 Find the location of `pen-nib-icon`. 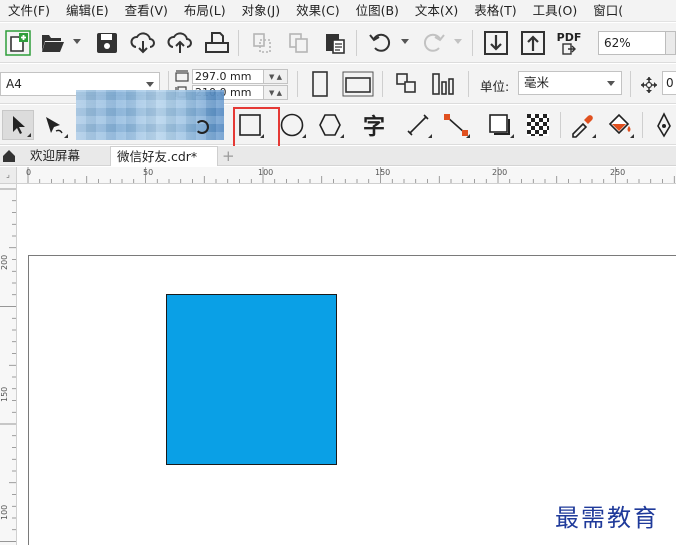

pen-nib-icon is located at coordinates (664, 125).